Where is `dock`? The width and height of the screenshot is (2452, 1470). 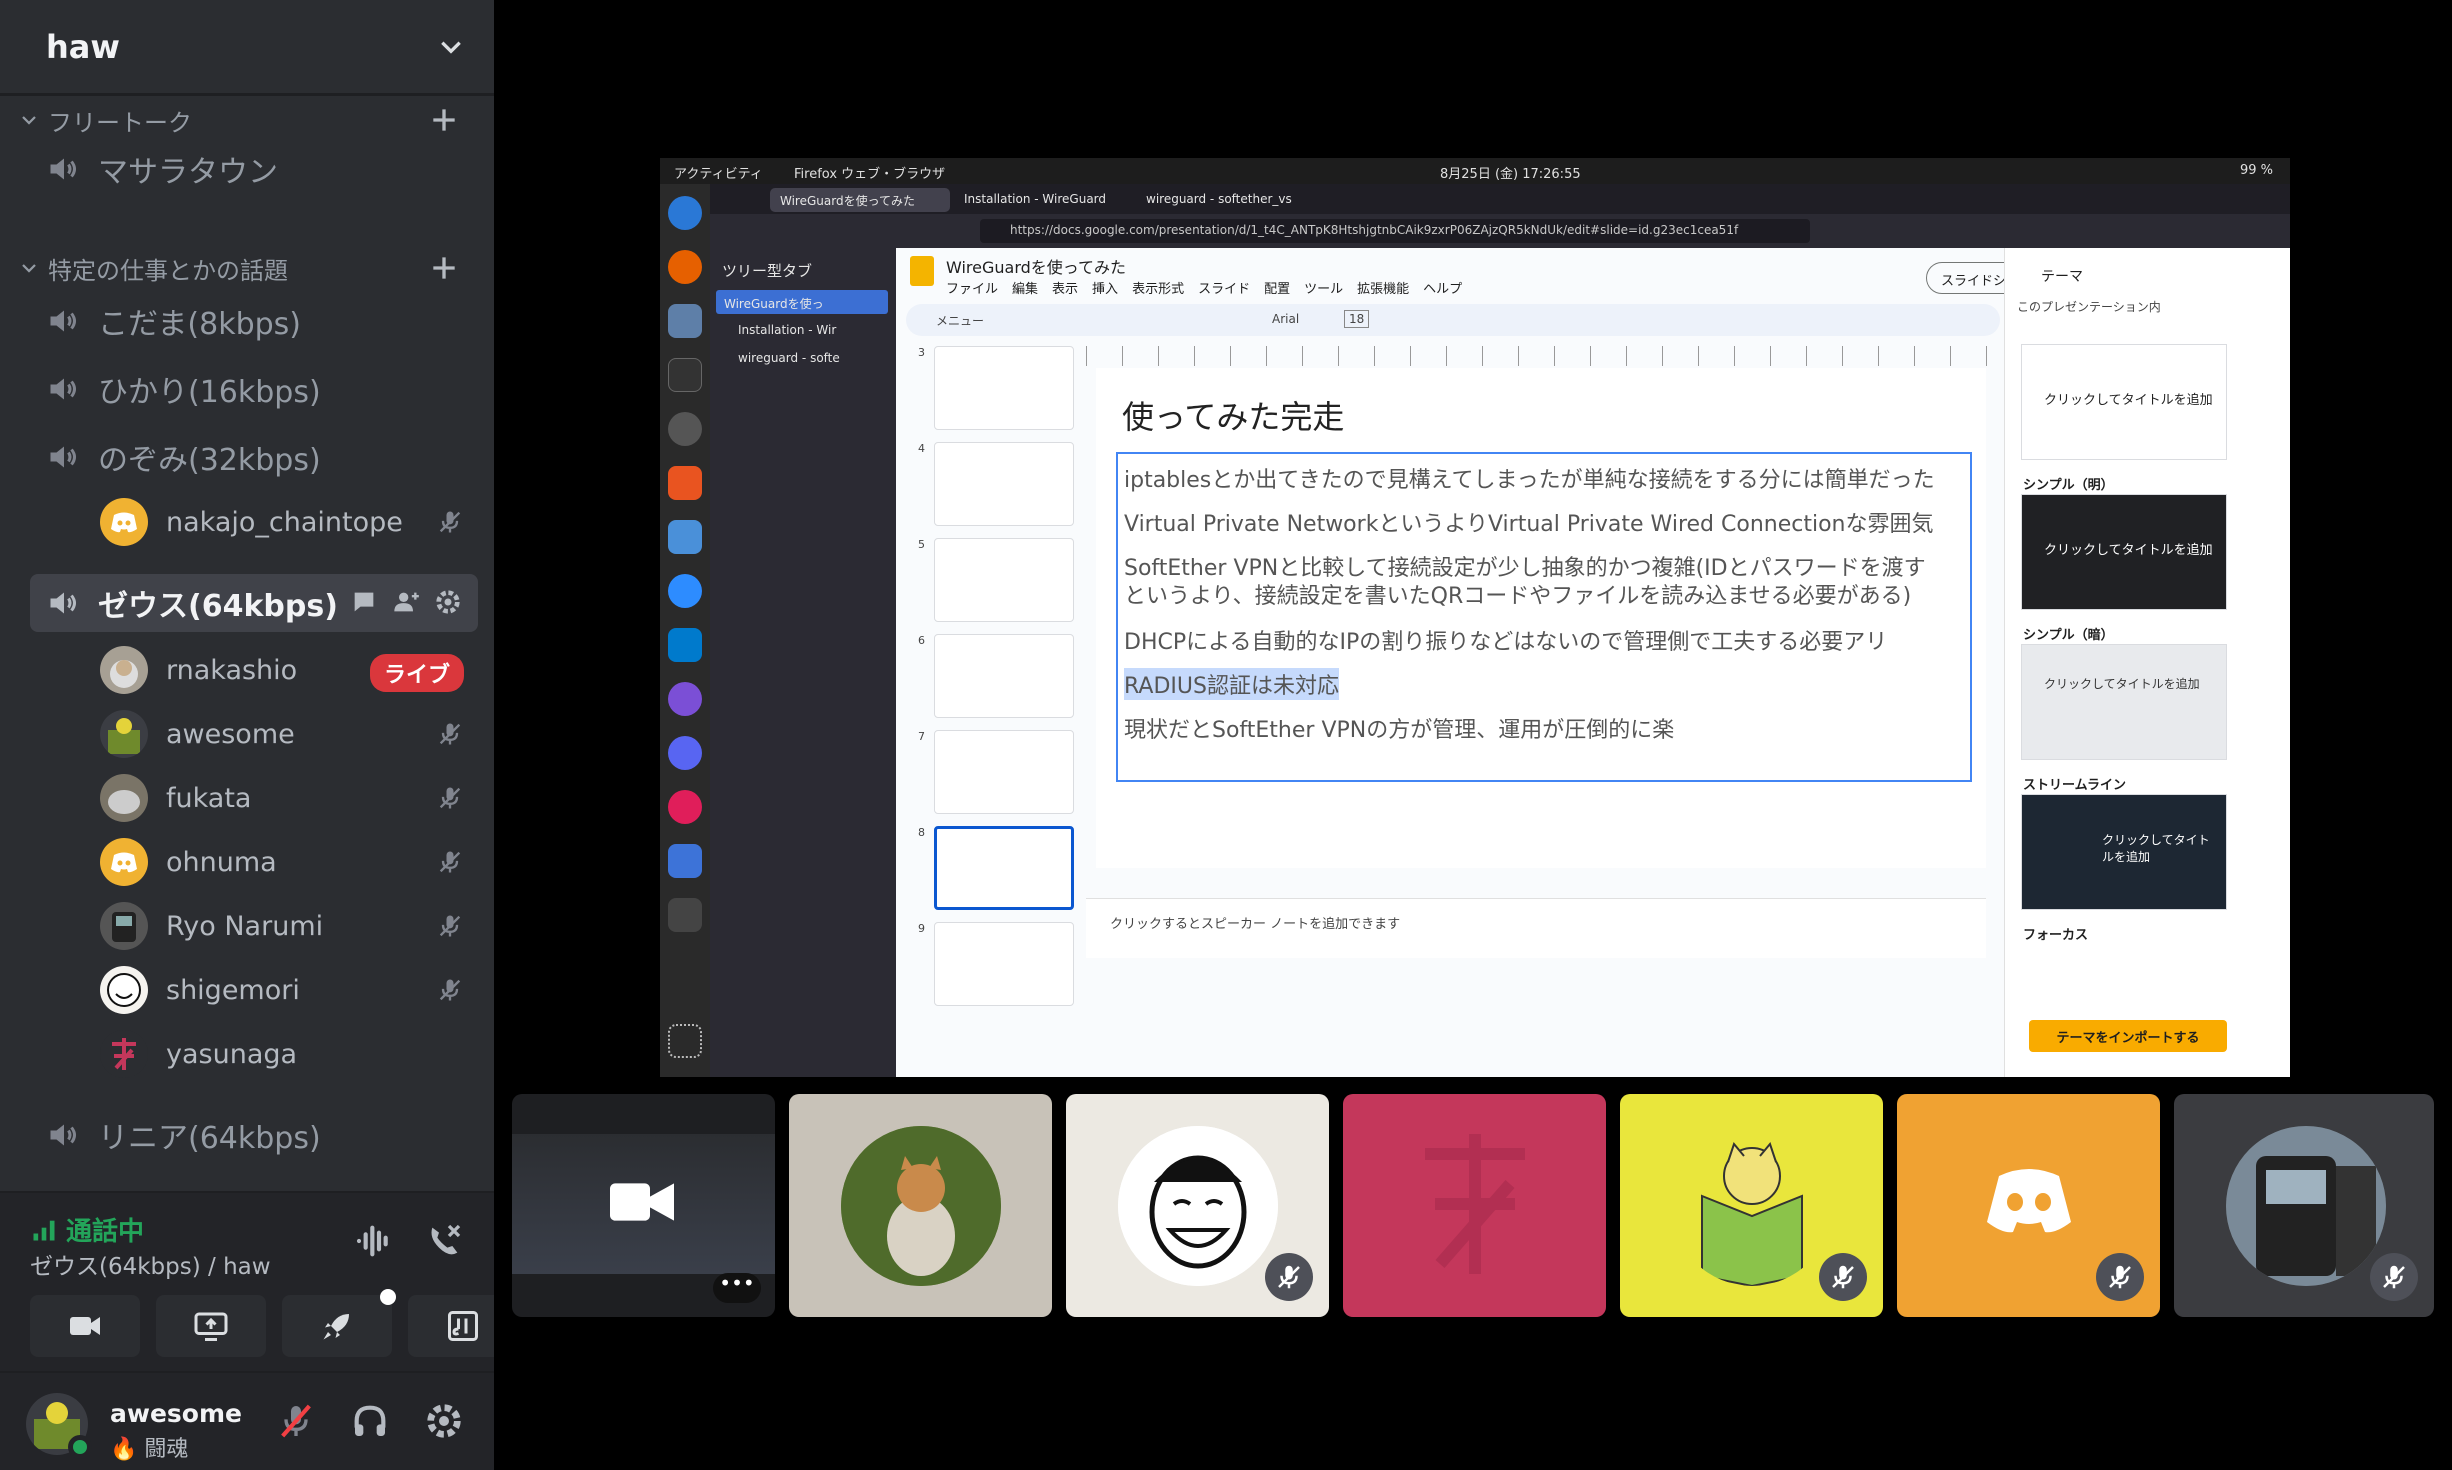 dock is located at coordinates (685, 630).